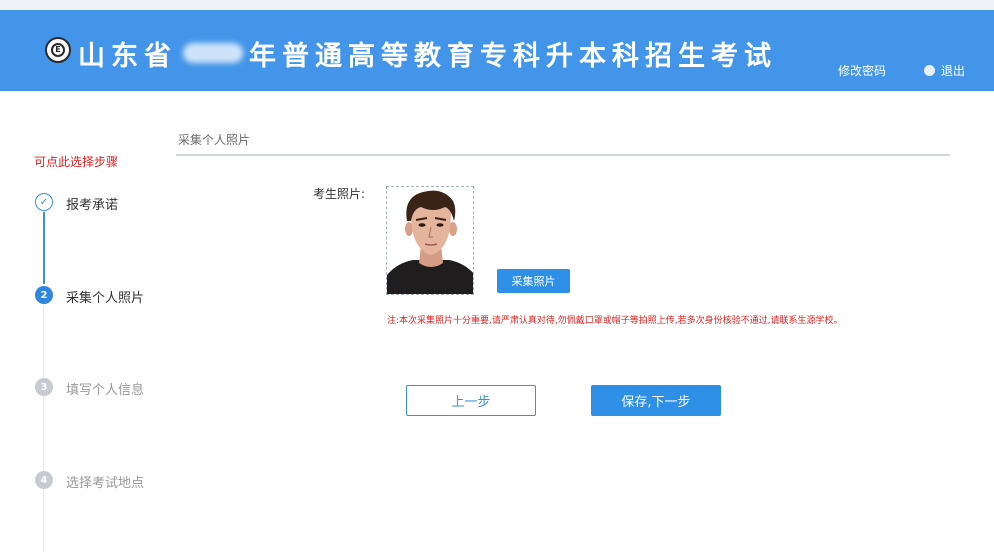 Image resolution: width=994 pixels, height=552 pixels. What do you see at coordinates (656, 400) in the screenshot?
I see `save-next-button: 保存,下一步` at bounding box center [656, 400].